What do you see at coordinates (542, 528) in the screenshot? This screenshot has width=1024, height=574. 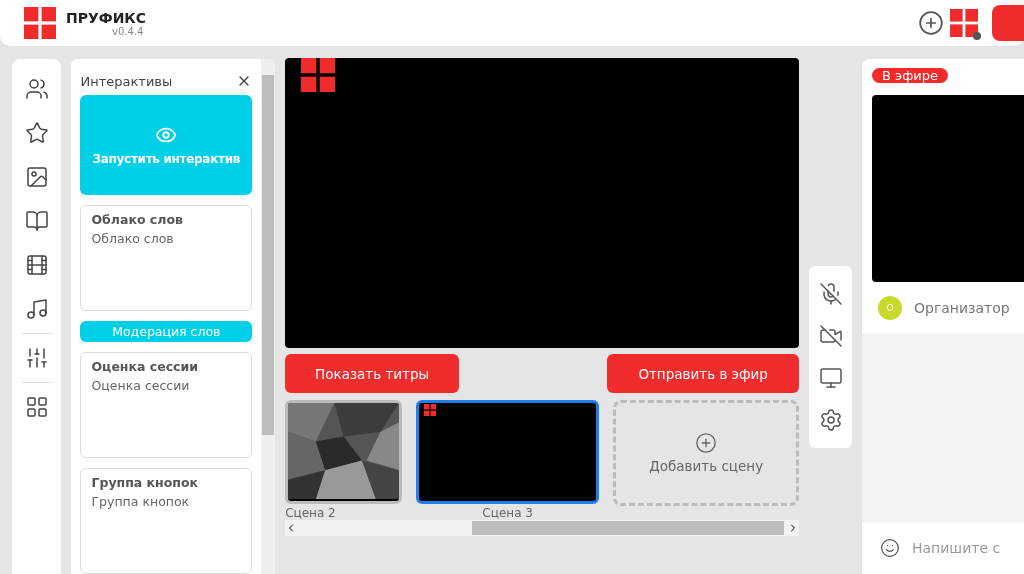 I see `horizontal-scrollbar` at bounding box center [542, 528].